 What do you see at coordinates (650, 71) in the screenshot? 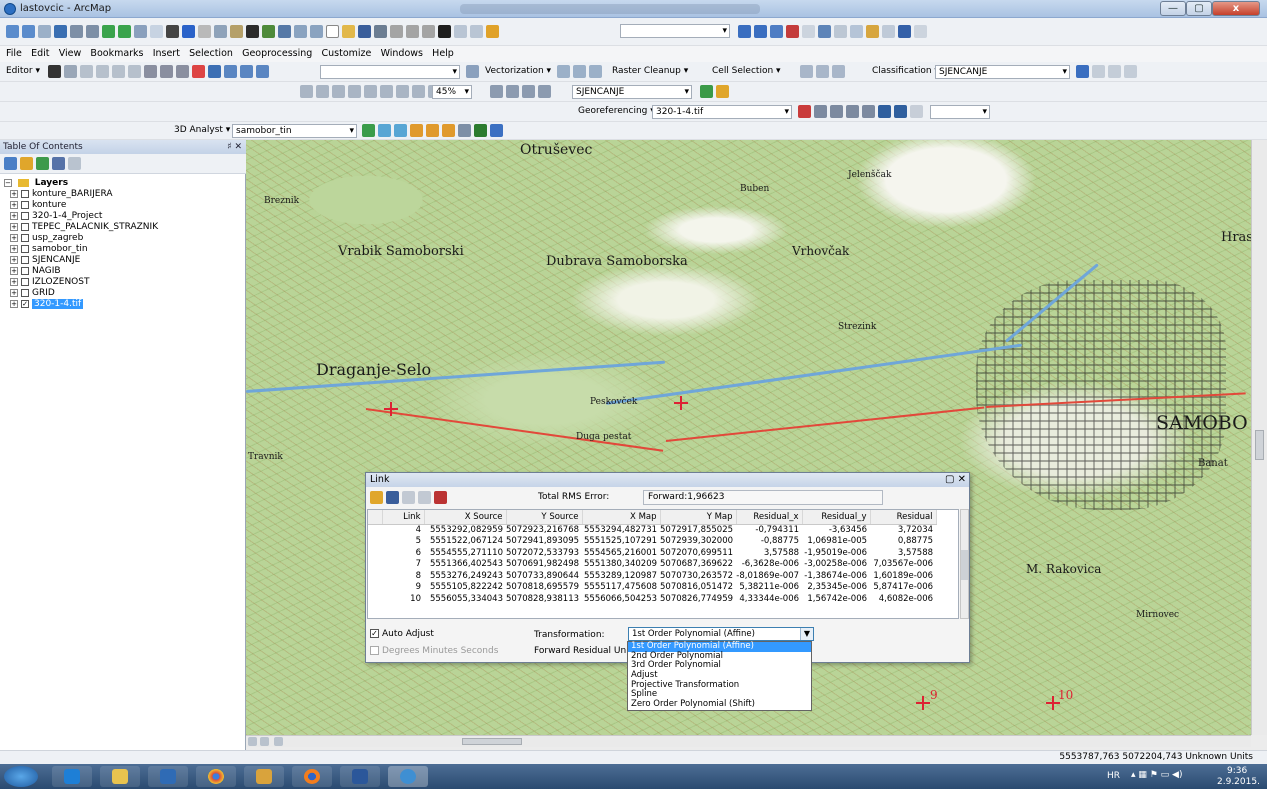
I see `raster-cleanup-menu: Raster Cleanup ▾` at bounding box center [650, 71].